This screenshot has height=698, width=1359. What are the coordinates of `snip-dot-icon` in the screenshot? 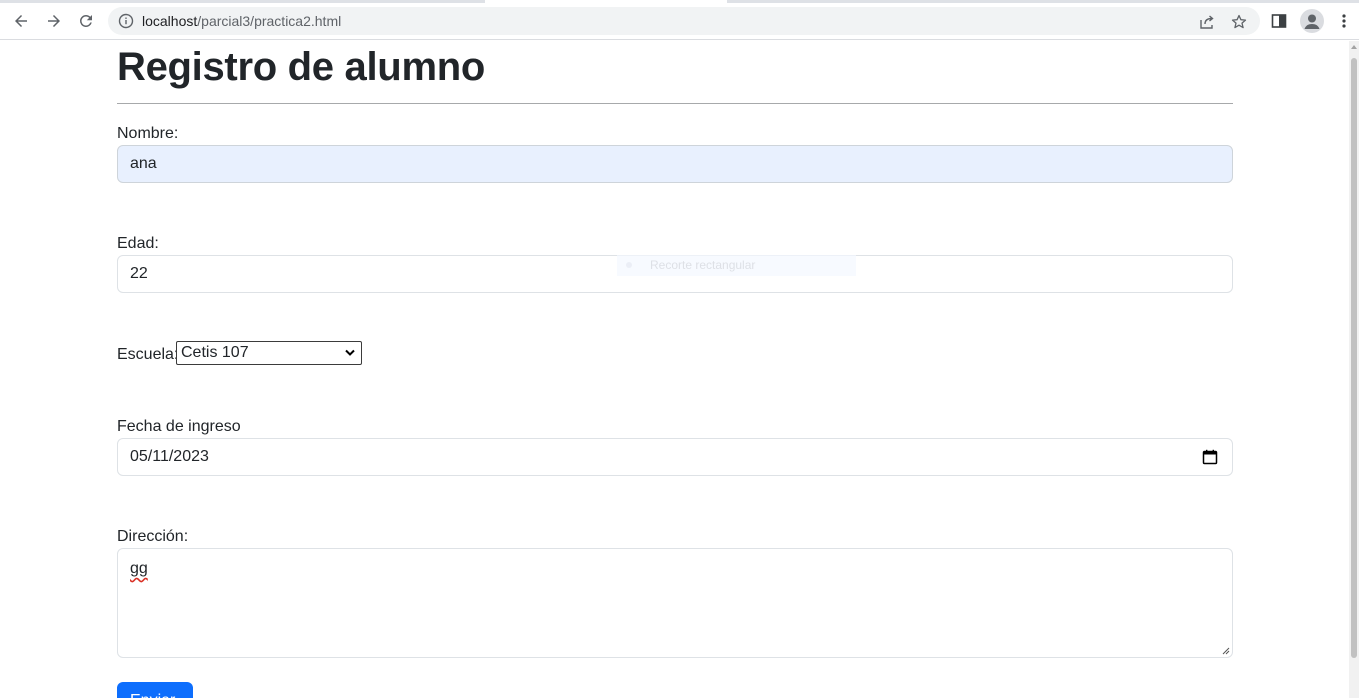 It's located at (629, 265).